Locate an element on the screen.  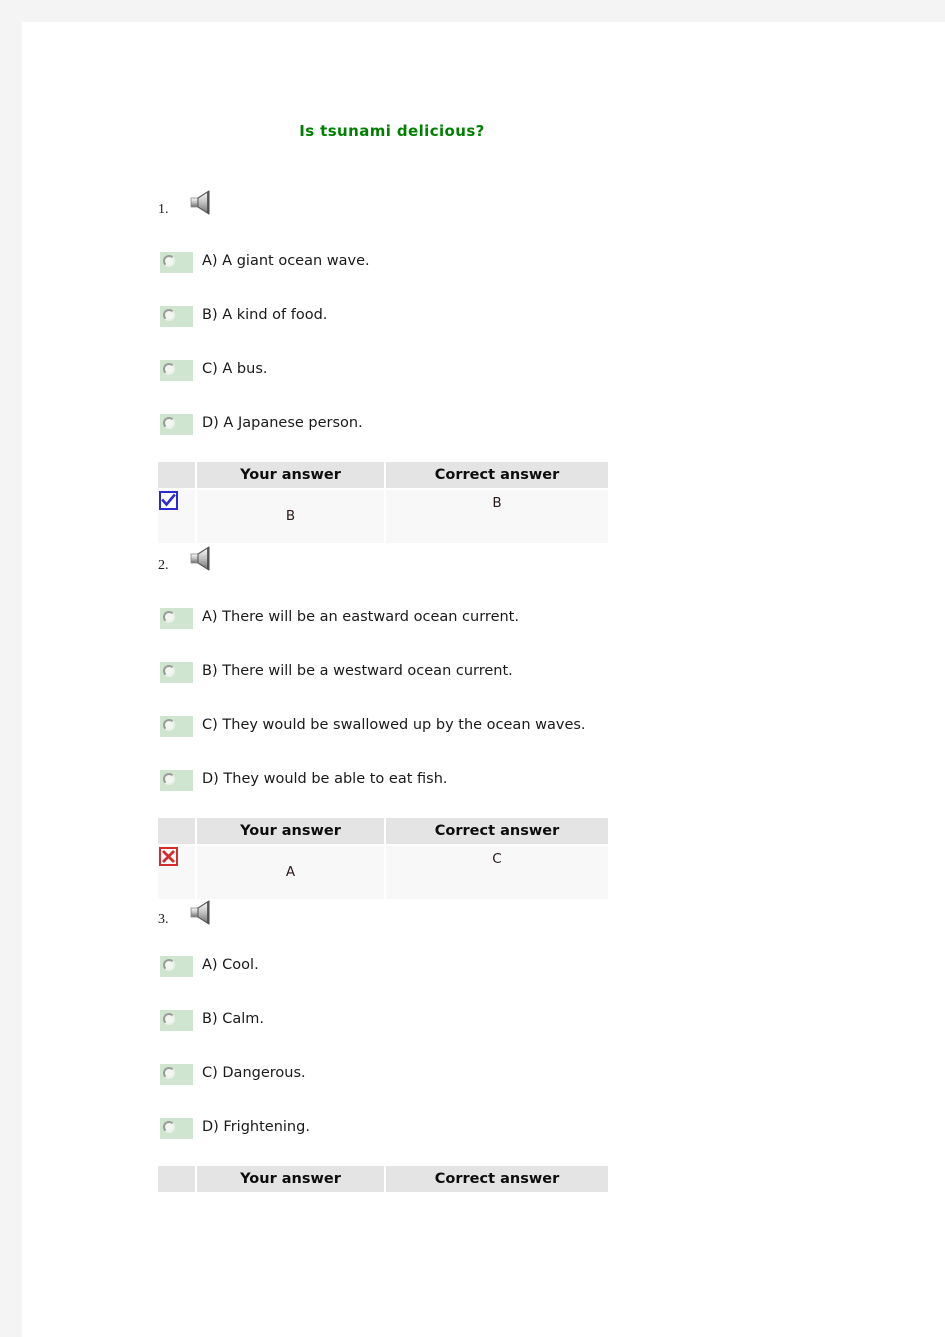
correct-answer-value: B is located at coordinates (497, 503).